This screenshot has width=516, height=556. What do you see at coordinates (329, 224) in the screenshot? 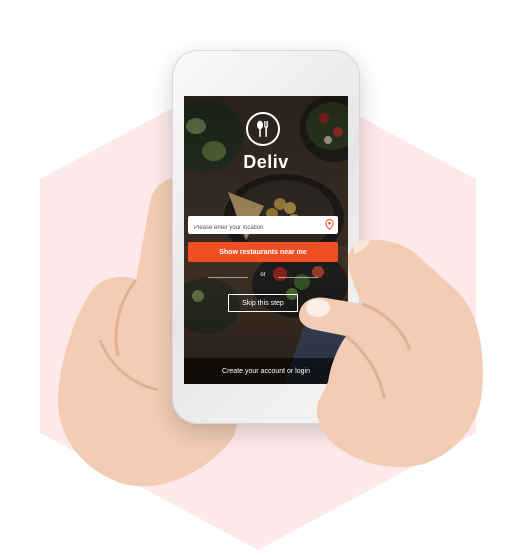
I see `map-pin-icon` at bounding box center [329, 224].